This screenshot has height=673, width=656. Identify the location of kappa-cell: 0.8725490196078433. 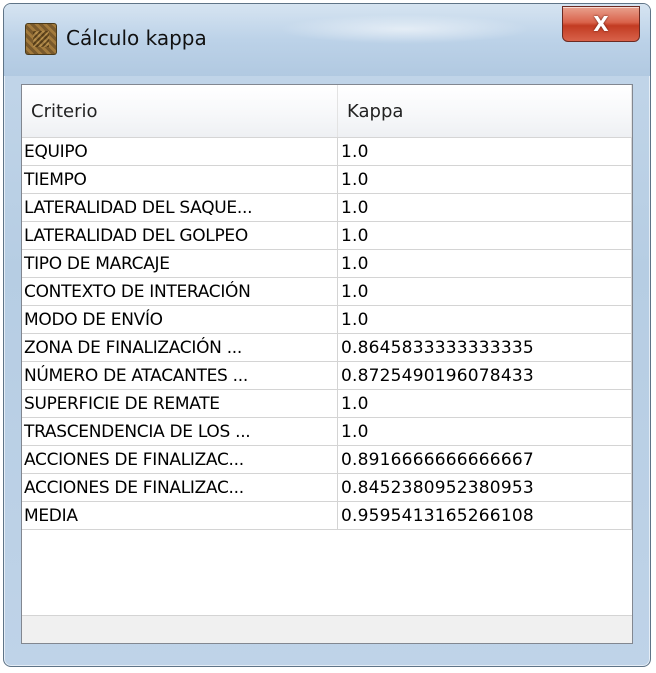
(485, 375).